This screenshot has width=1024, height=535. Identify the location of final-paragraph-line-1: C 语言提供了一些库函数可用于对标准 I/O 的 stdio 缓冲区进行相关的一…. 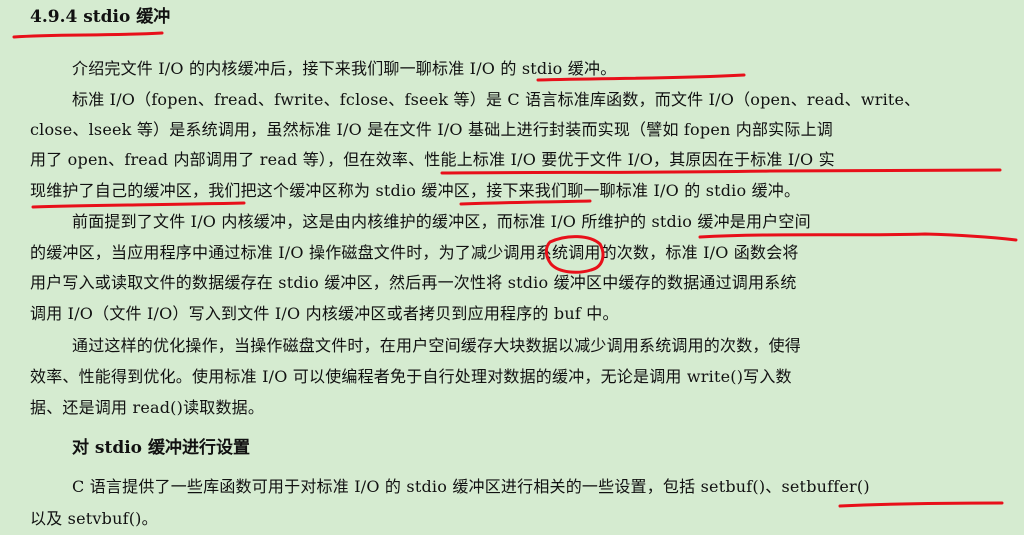
(471, 486).